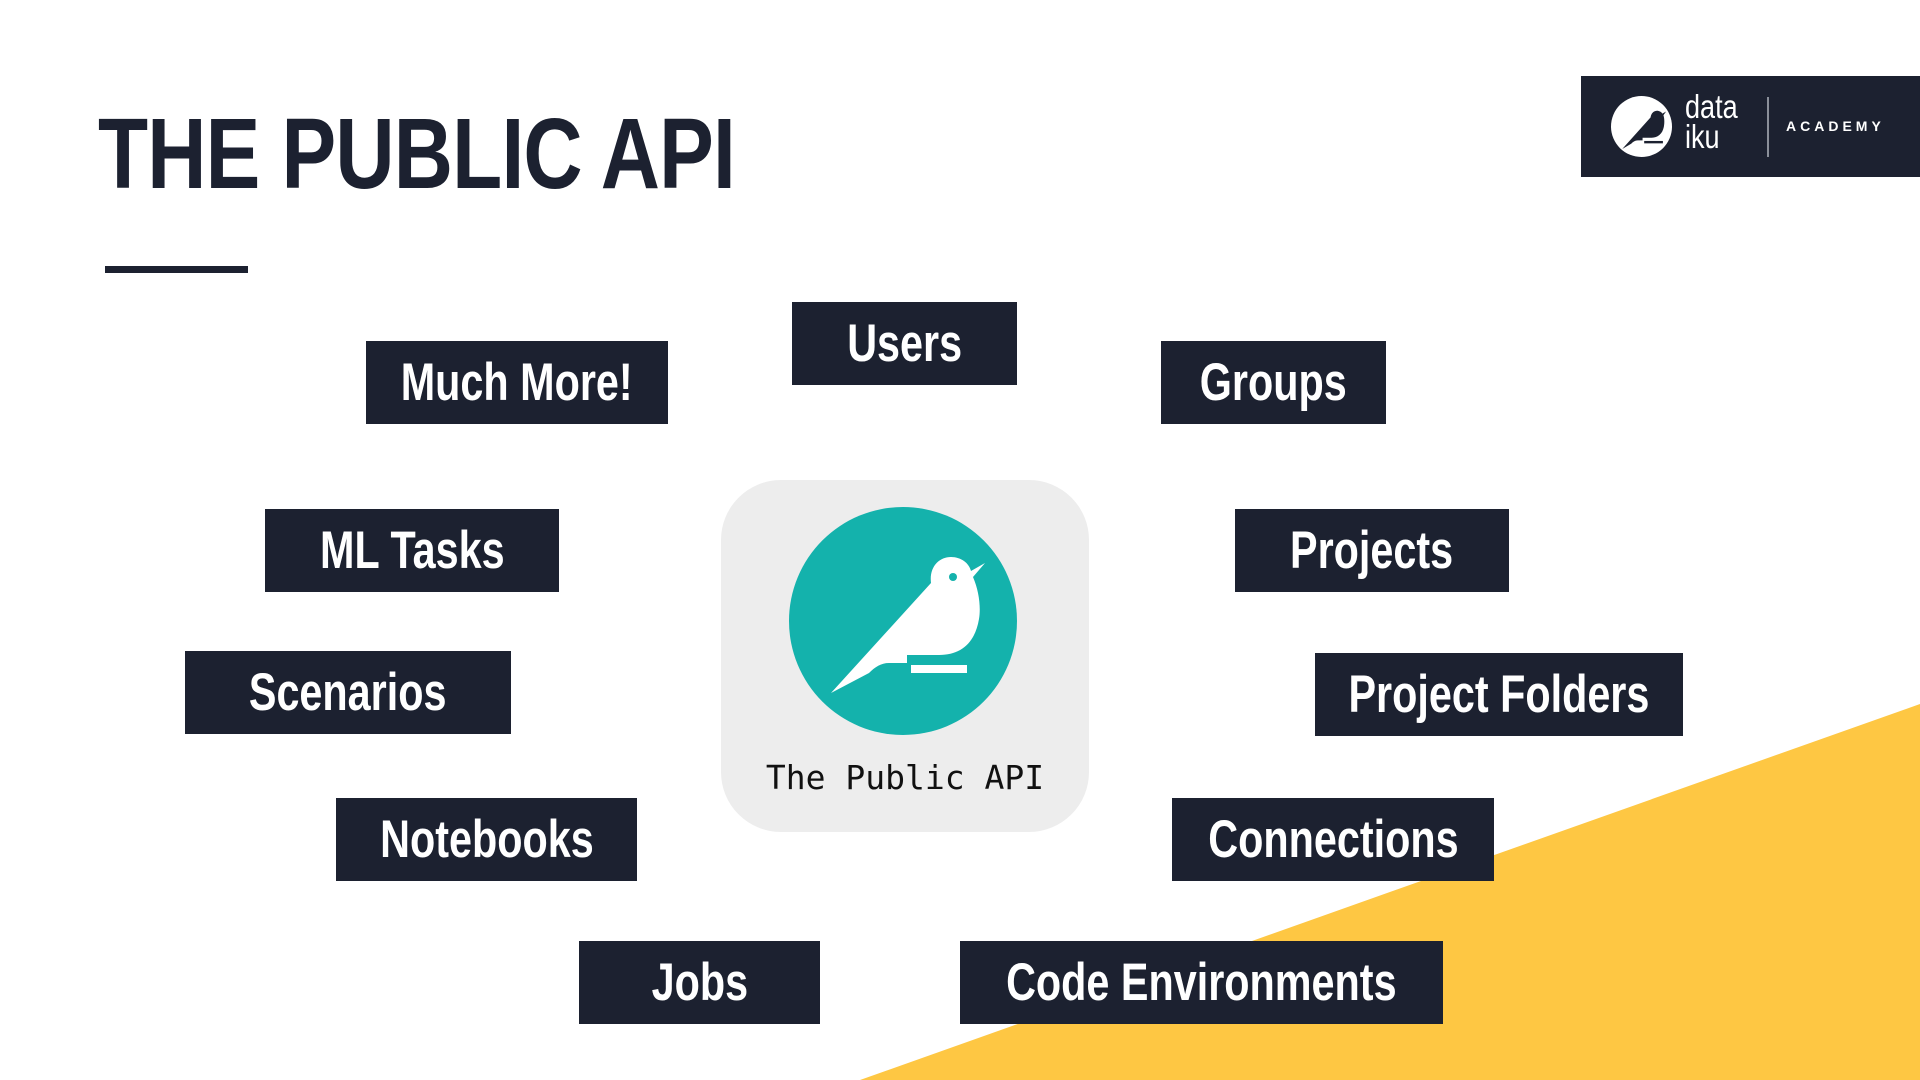 The image size is (1920, 1080). Describe the element at coordinates (1835, 126) in the screenshot. I see `logo-academy-label: ACADEMY` at that location.